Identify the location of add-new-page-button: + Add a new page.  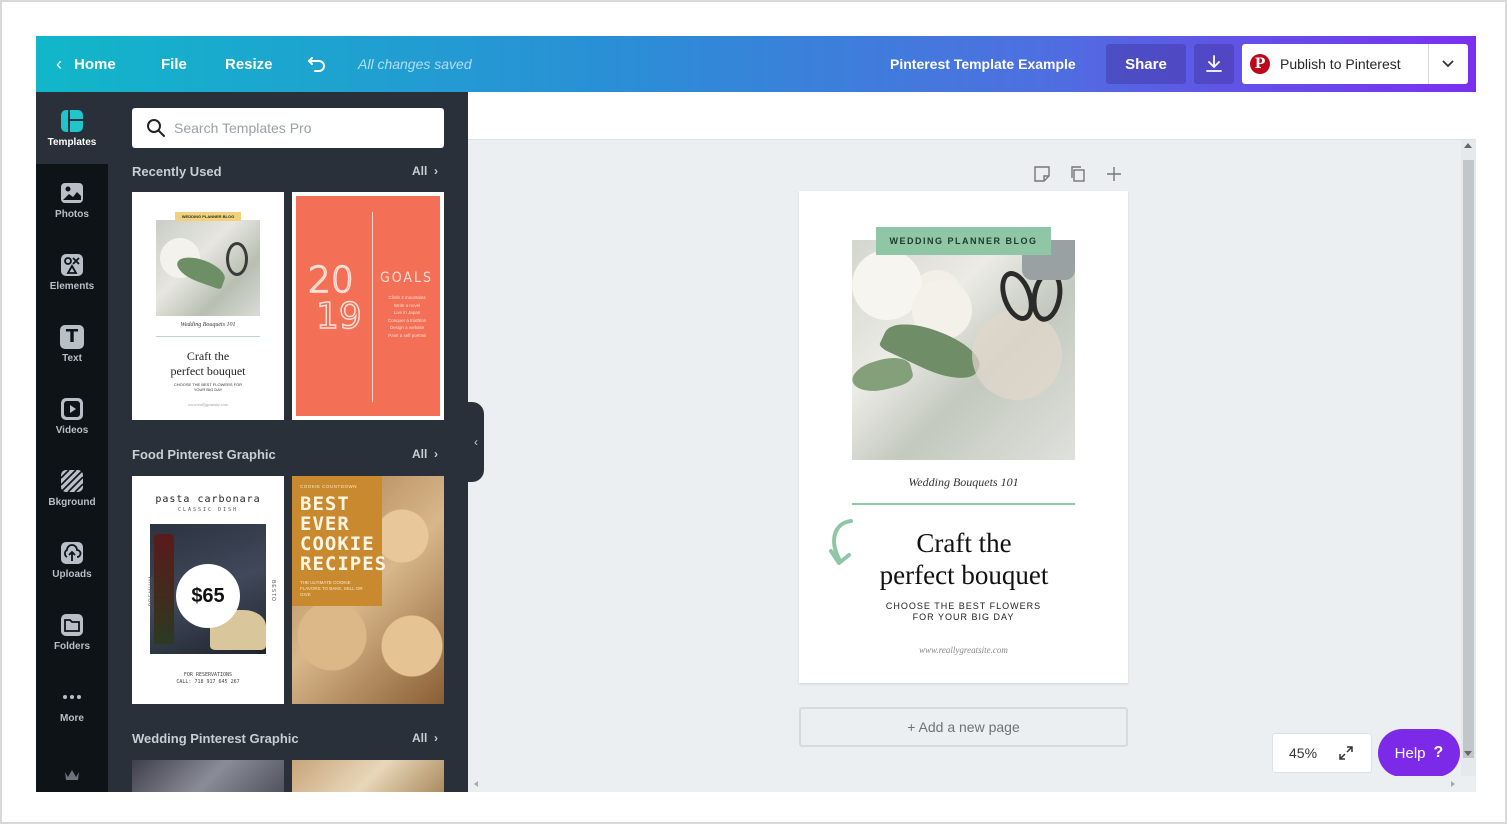
(963, 727).